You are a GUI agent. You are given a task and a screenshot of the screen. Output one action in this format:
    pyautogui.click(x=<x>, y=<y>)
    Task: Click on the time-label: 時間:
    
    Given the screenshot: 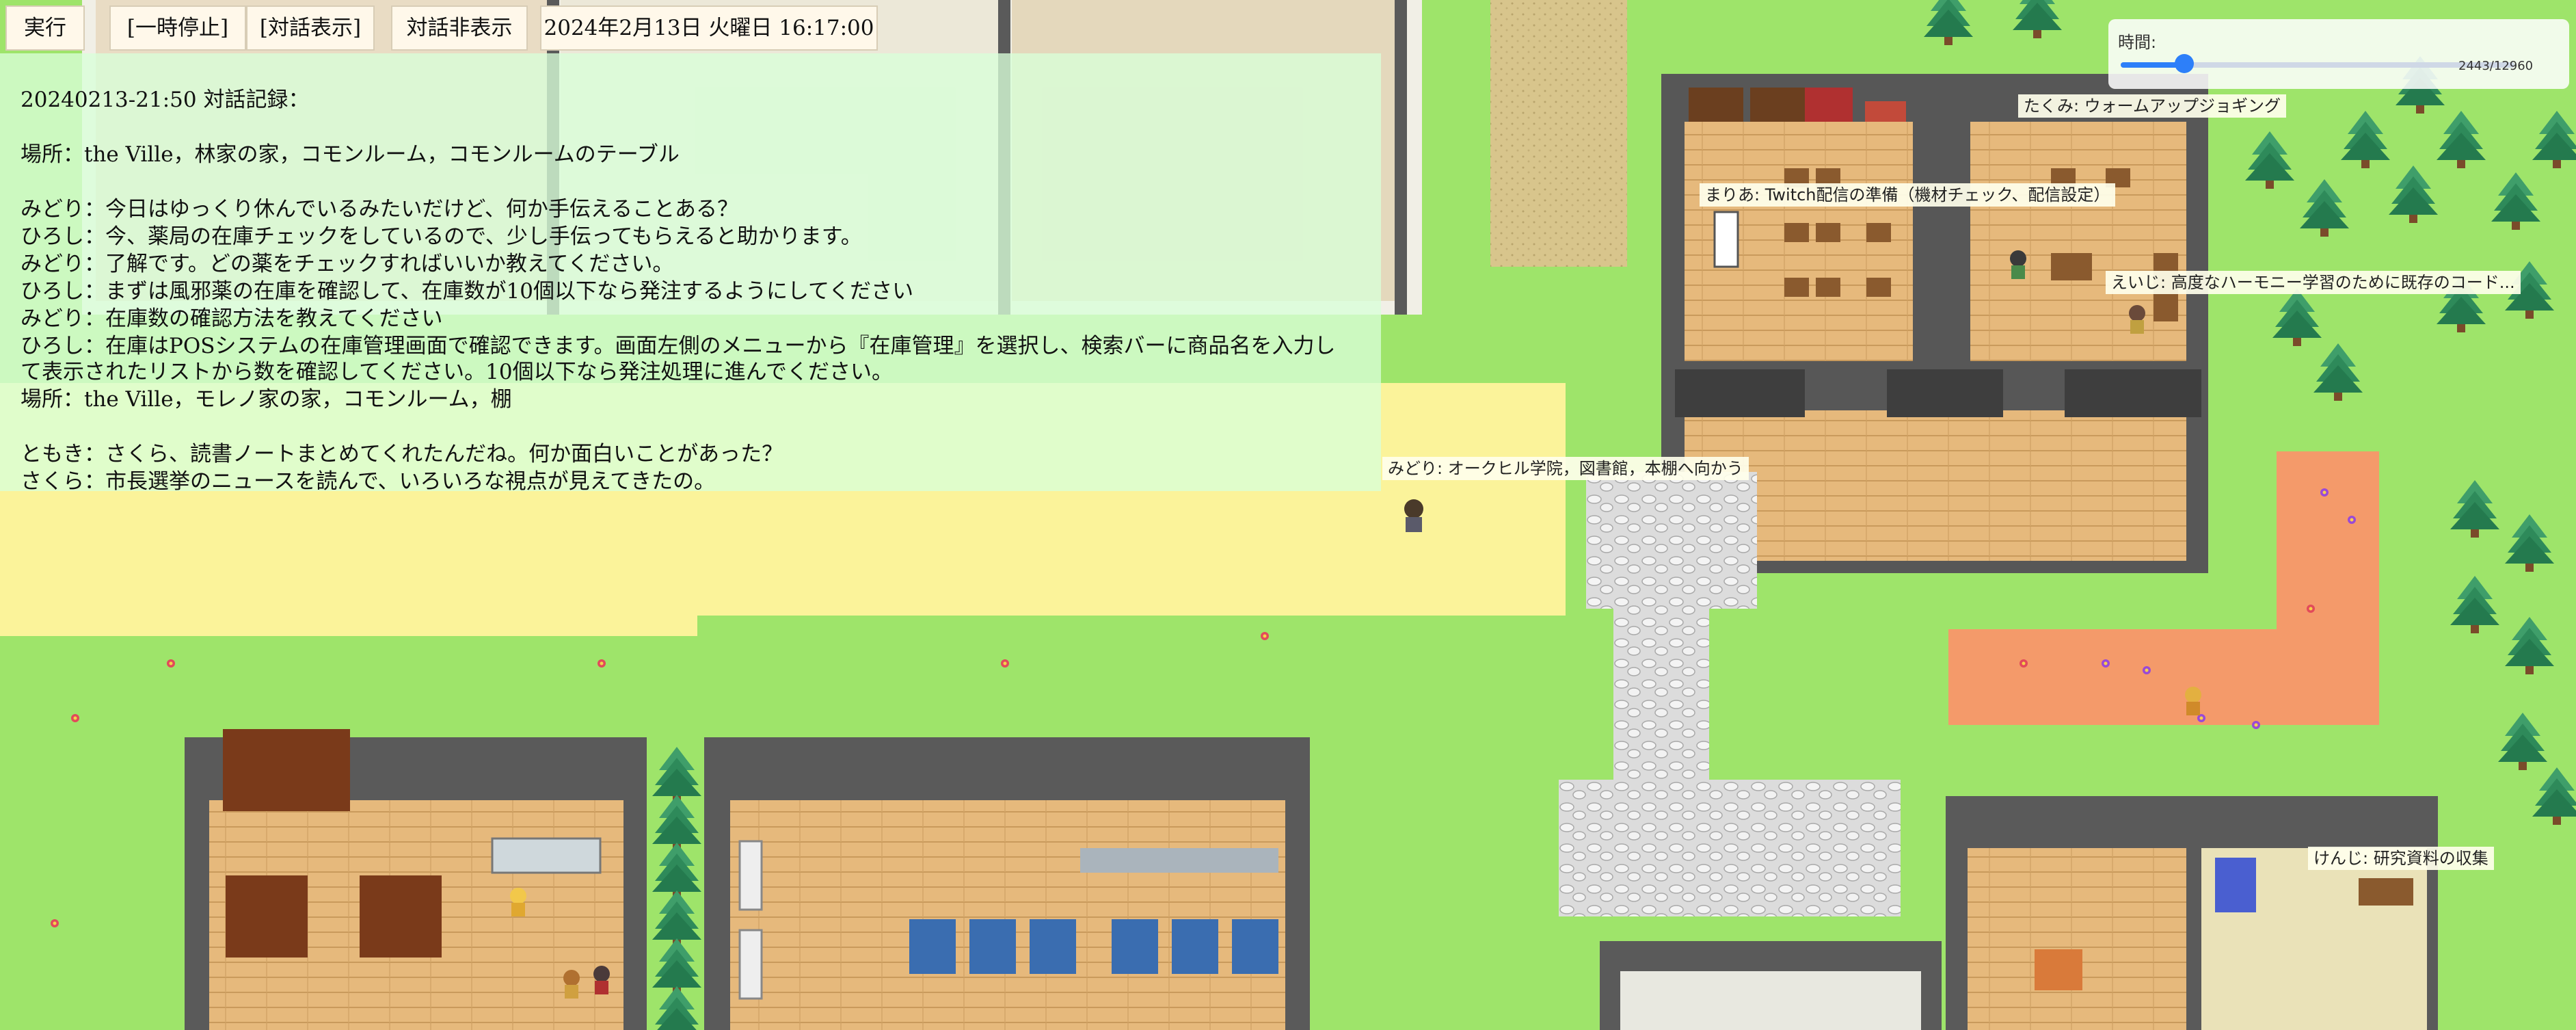 What is the action you would take?
    pyautogui.click(x=2137, y=42)
    